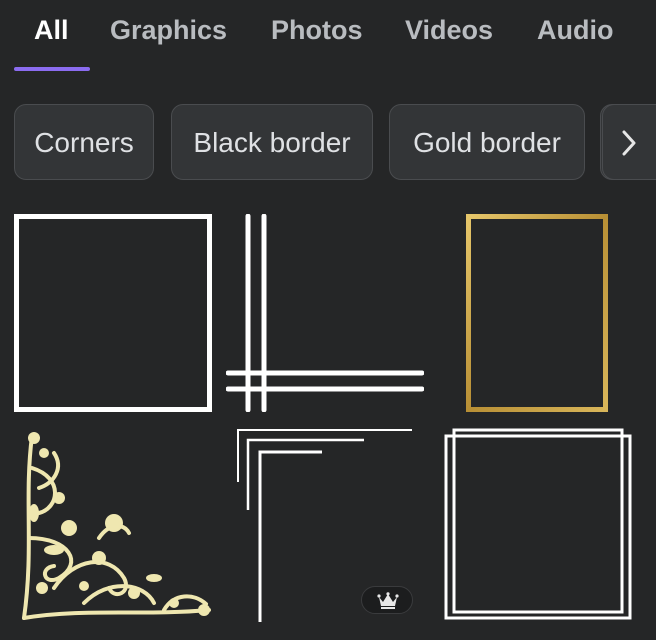 The width and height of the screenshot is (656, 640). What do you see at coordinates (538, 524) in the screenshot?
I see `double-square-frame-graphic` at bounding box center [538, 524].